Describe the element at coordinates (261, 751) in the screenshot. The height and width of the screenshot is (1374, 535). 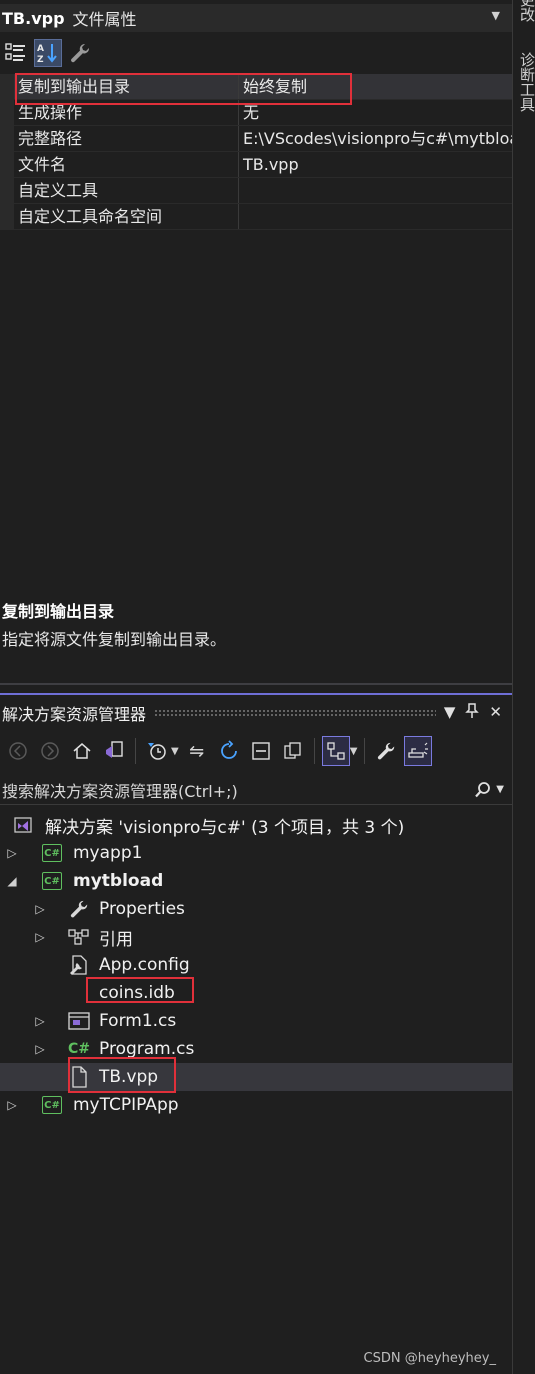
I see `collapse-all-icon` at that location.